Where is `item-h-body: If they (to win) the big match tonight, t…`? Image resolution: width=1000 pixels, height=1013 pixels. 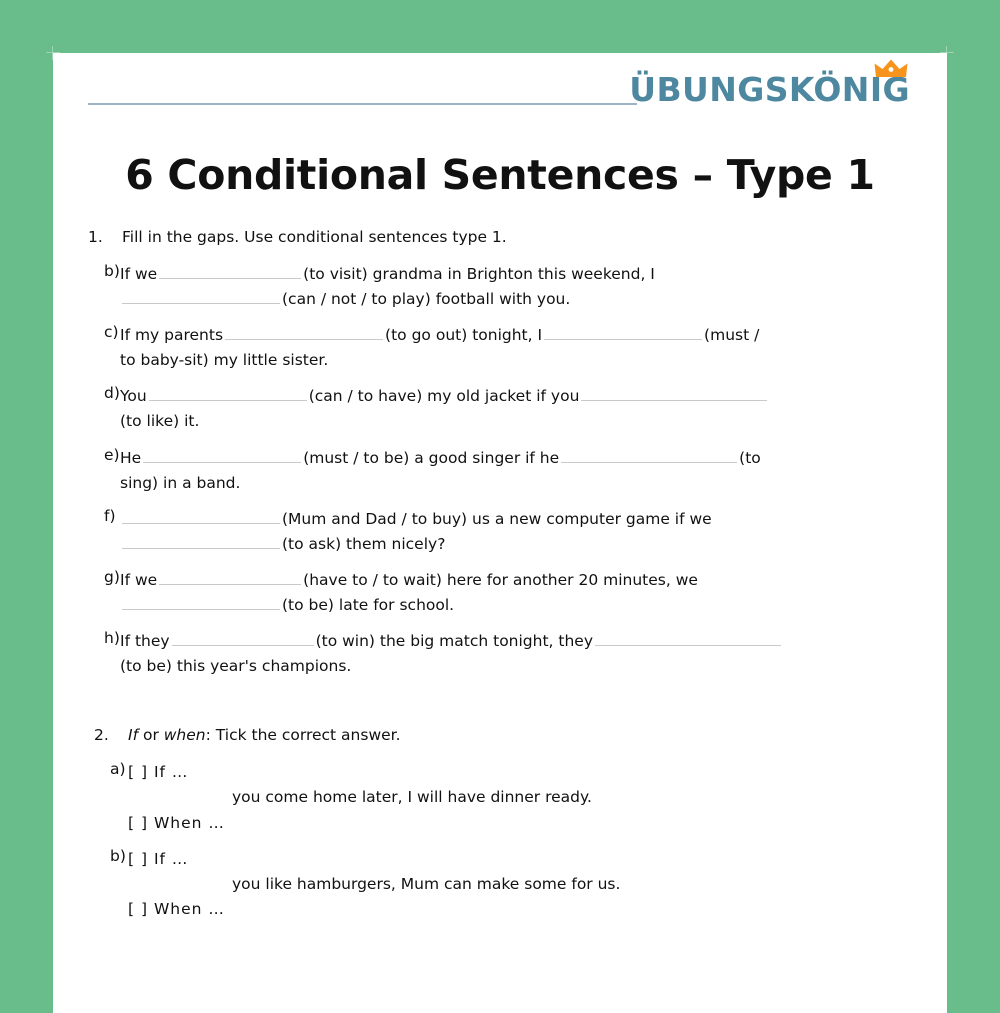
item-h-body: If they (to win) the big match tonight, t… is located at coordinates (516, 654).